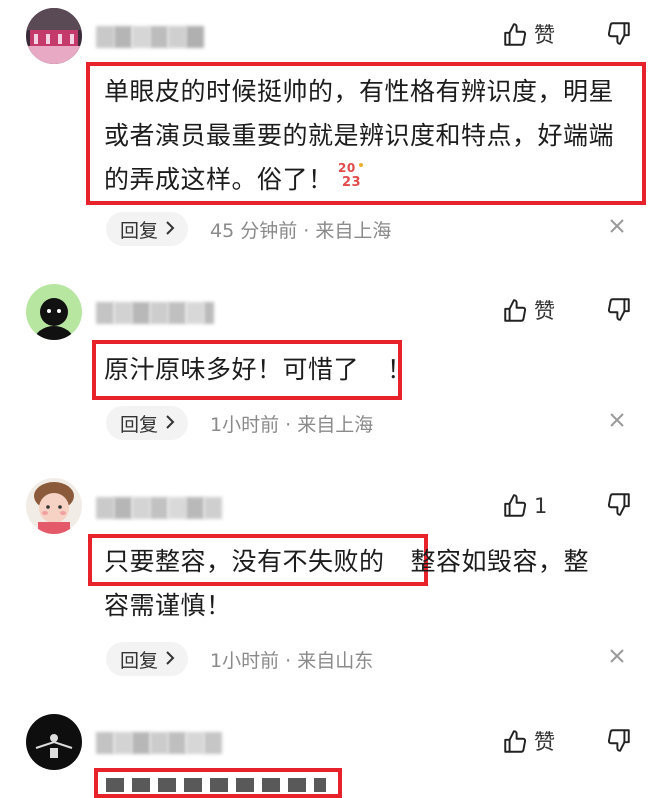  What do you see at coordinates (347, 168) in the screenshot?
I see `svg-text: 20` at bounding box center [347, 168].